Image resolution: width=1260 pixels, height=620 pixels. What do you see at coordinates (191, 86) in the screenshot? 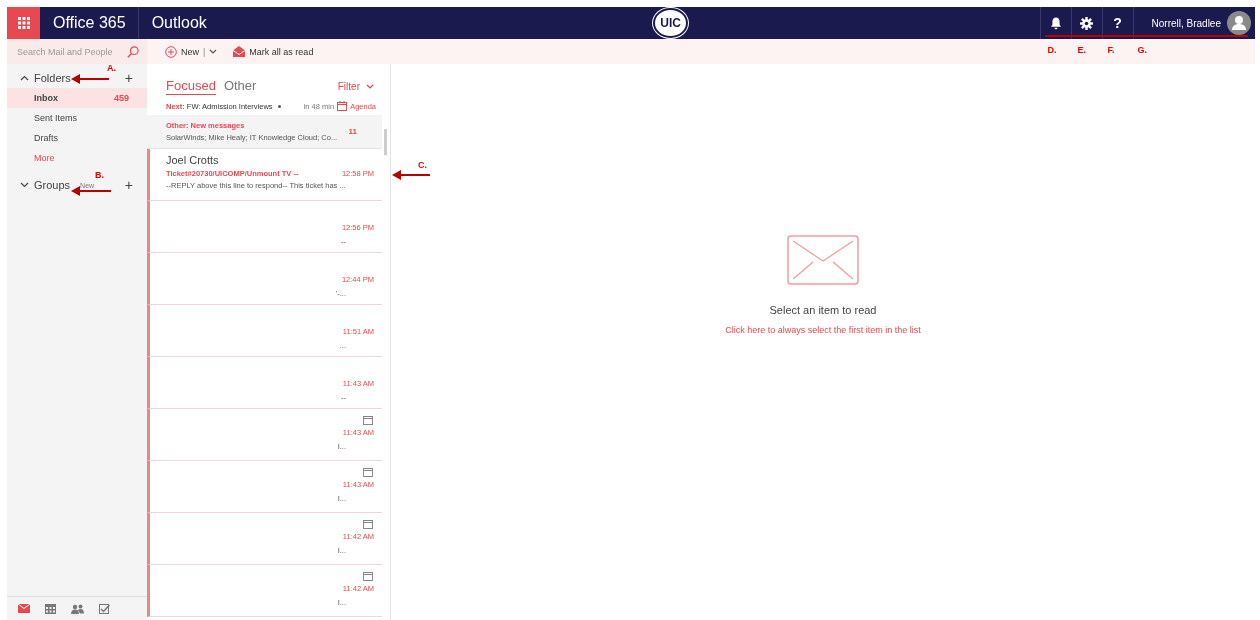
I see `view-tab: Focused` at bounding box center [191, 86].